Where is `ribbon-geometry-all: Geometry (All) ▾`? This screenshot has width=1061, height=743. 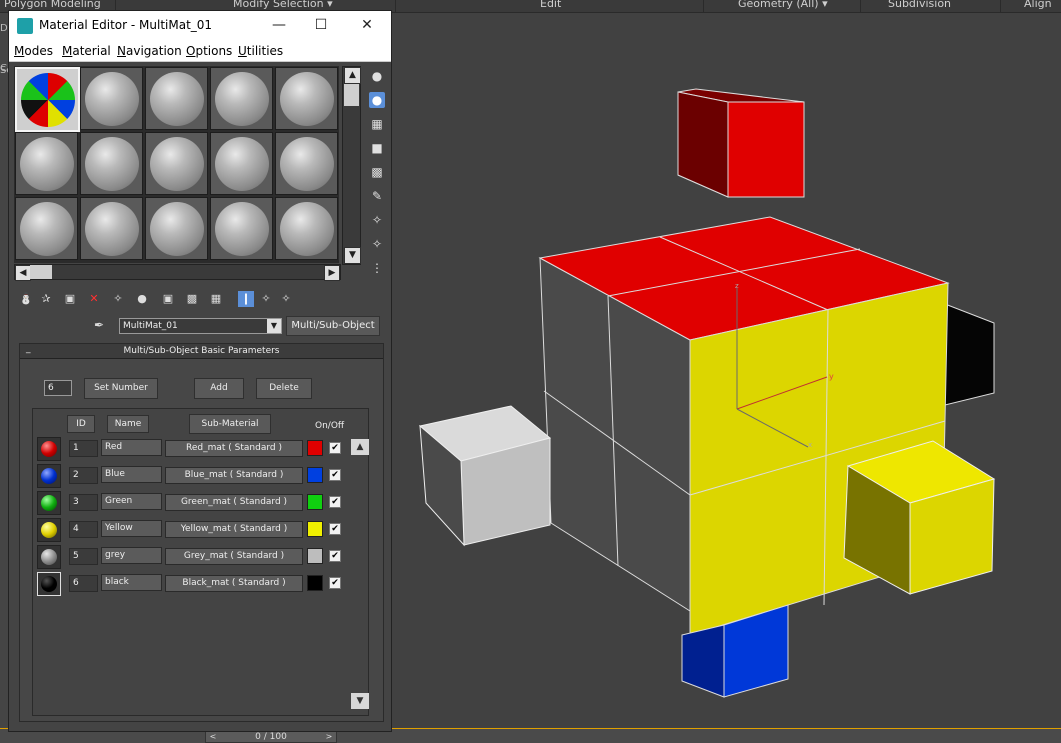 ribbon-geometry-all: Geometry (All) ▾ is located at coordinates (783, 5).